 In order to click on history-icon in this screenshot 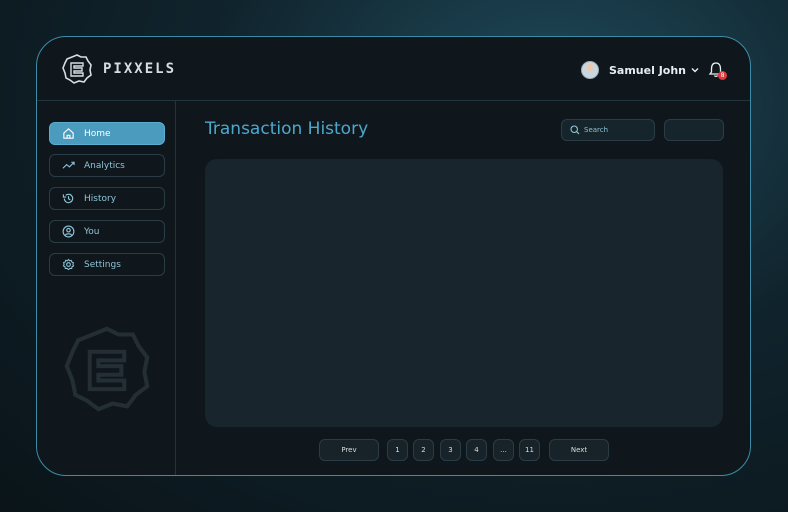, I will do `click(68, 198)`.